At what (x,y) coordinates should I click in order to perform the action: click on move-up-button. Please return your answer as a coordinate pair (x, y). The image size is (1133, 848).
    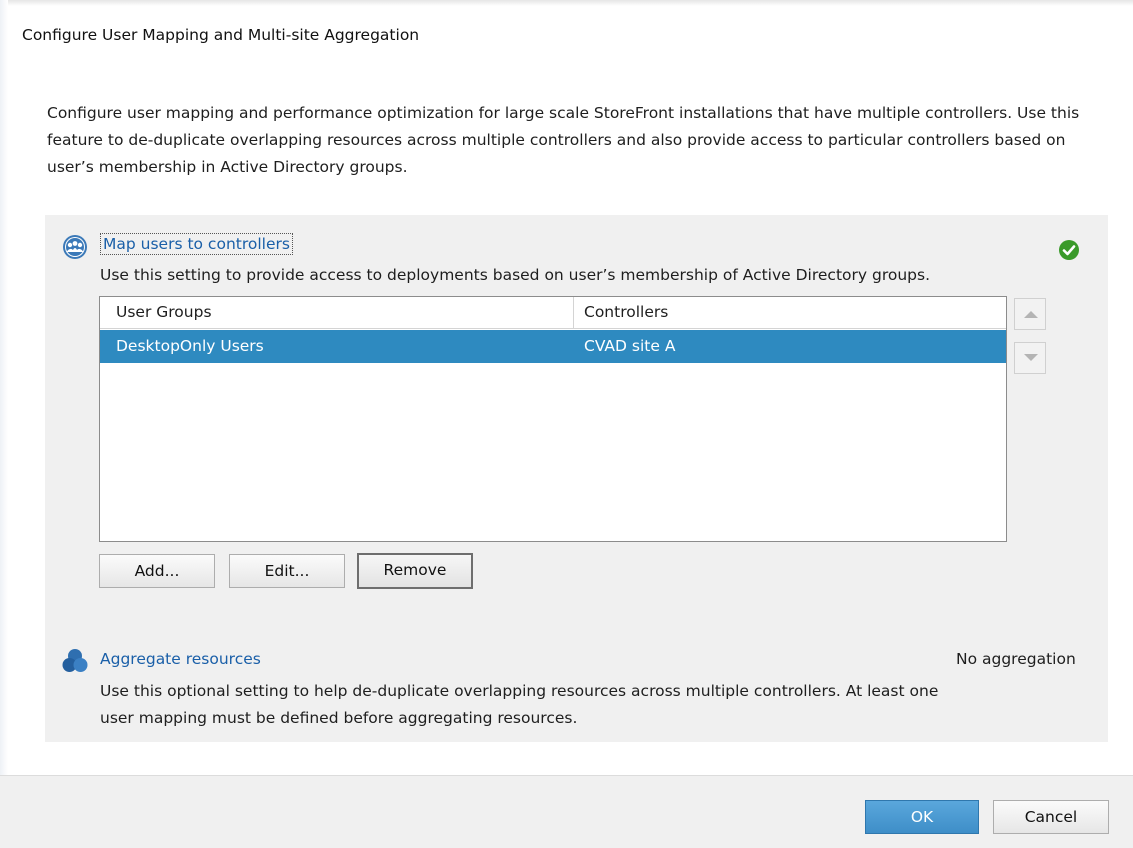
    Looking at the image, I should click on (1030, 314).